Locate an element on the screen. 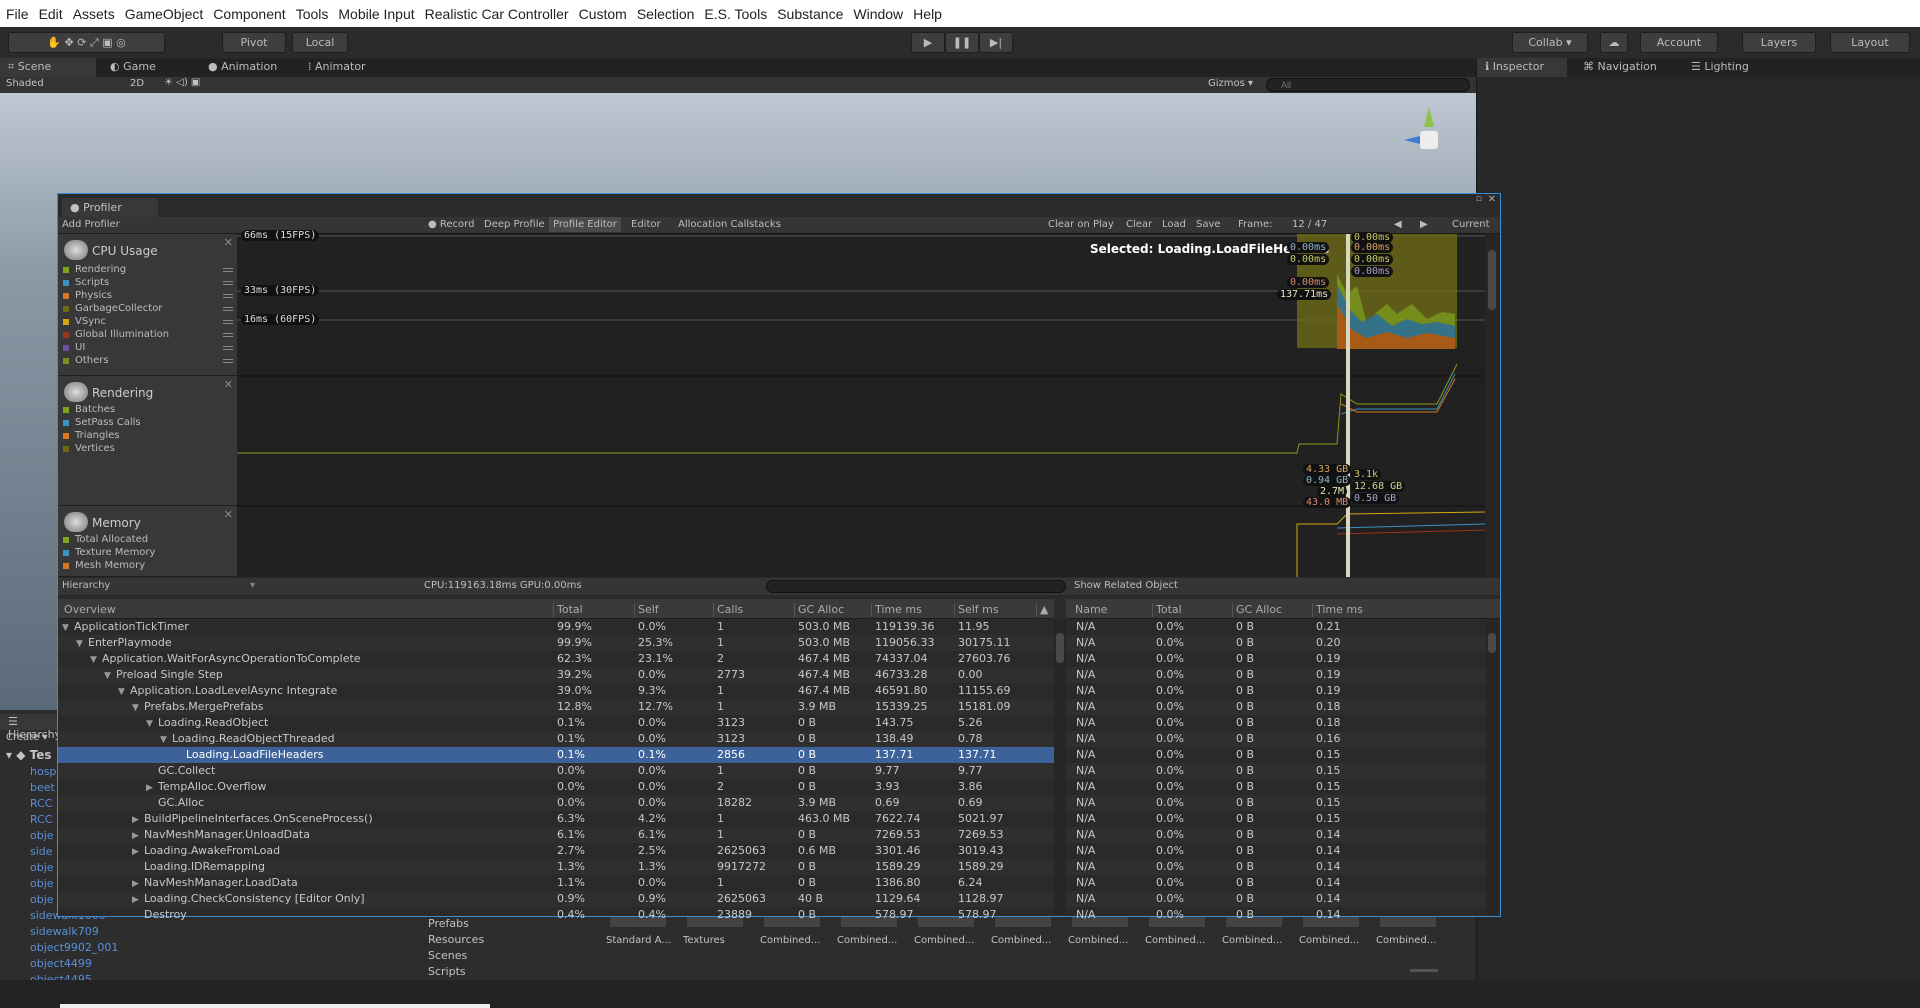  hierarchy-item: object4499 is located at coordinates (61, 963).